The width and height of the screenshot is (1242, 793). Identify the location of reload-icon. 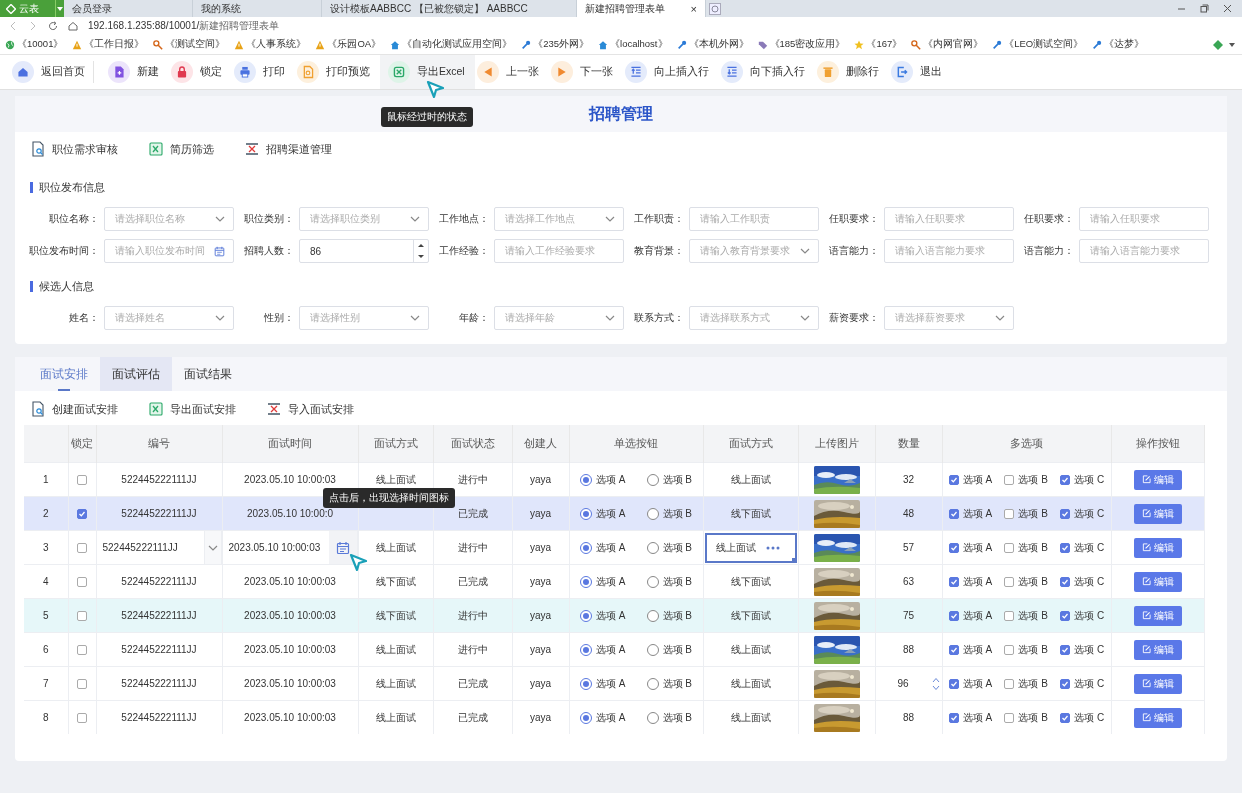
(53, 26).